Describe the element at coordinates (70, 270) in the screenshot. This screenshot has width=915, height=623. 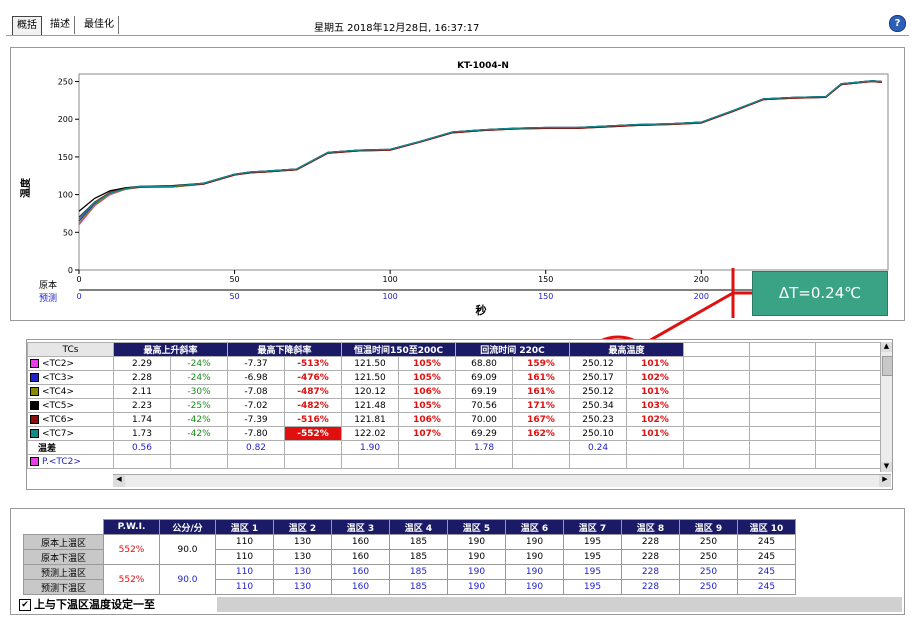
I see `y-tick-label: 0` at that location.